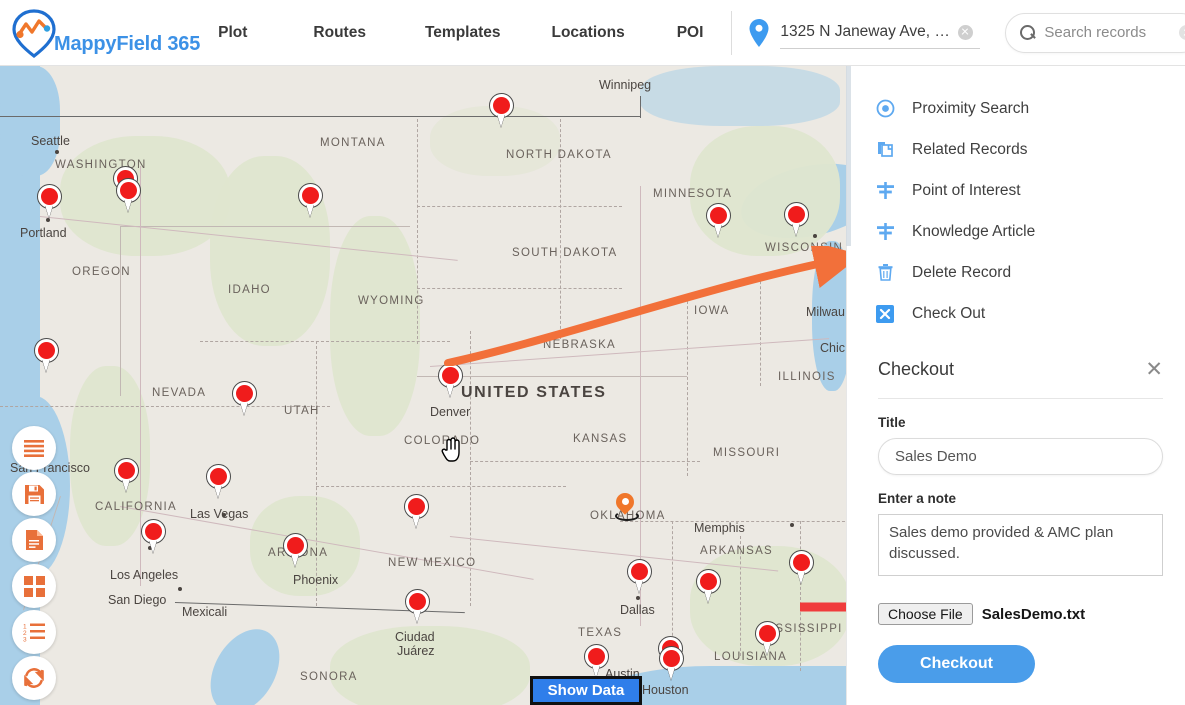 The width and height of the screenshot is (1185, 705). I want to click on map-city-label: Mexicali, so click(205, 612).